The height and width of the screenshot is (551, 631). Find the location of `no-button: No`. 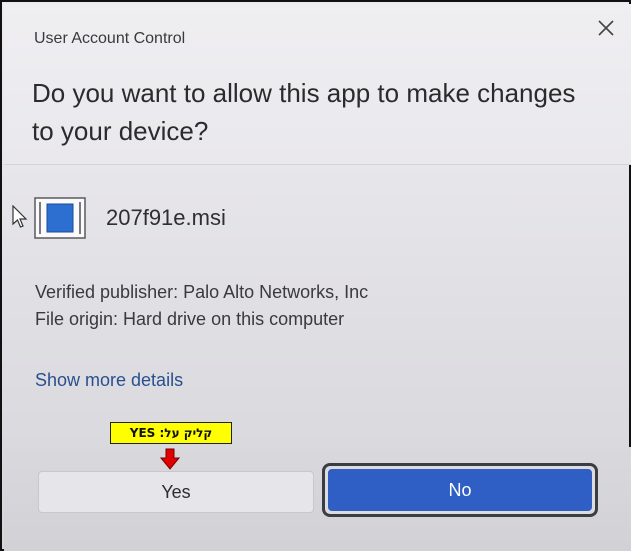

no-button: No is located at coordinates (460, 490).